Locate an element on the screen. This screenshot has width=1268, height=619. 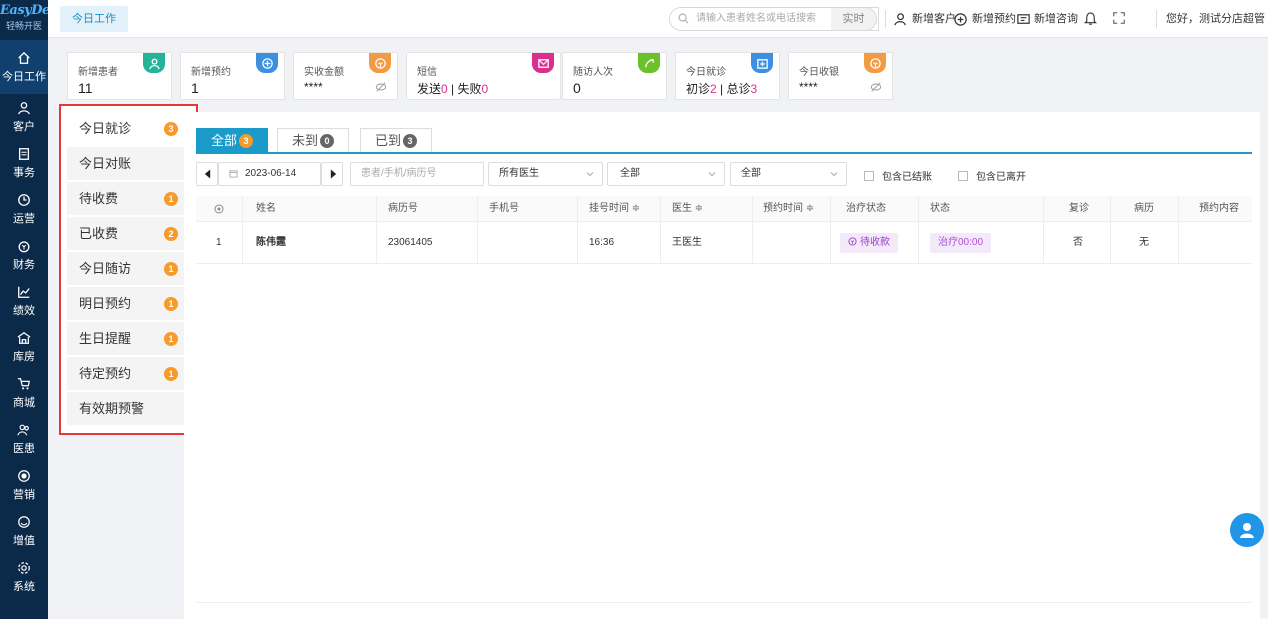
realtime-button: 实时 is located at coordinates (854, 19).